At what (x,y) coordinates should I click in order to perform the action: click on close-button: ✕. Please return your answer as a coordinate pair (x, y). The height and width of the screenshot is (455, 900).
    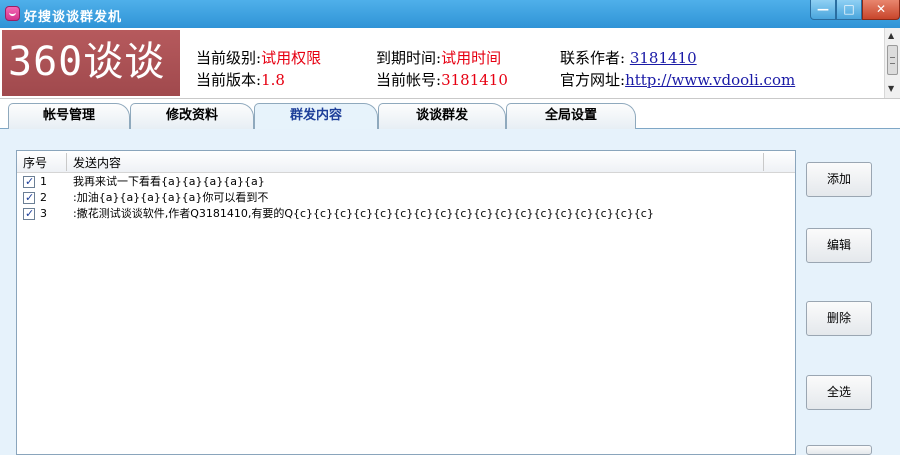
    Looking at the image, I should click on (881, 10).